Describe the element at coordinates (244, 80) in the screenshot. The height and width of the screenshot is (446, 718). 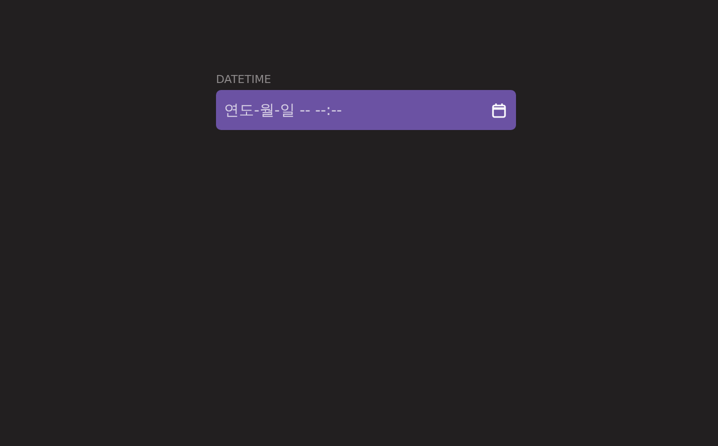
I see `field-label: DATETIME` at that location.